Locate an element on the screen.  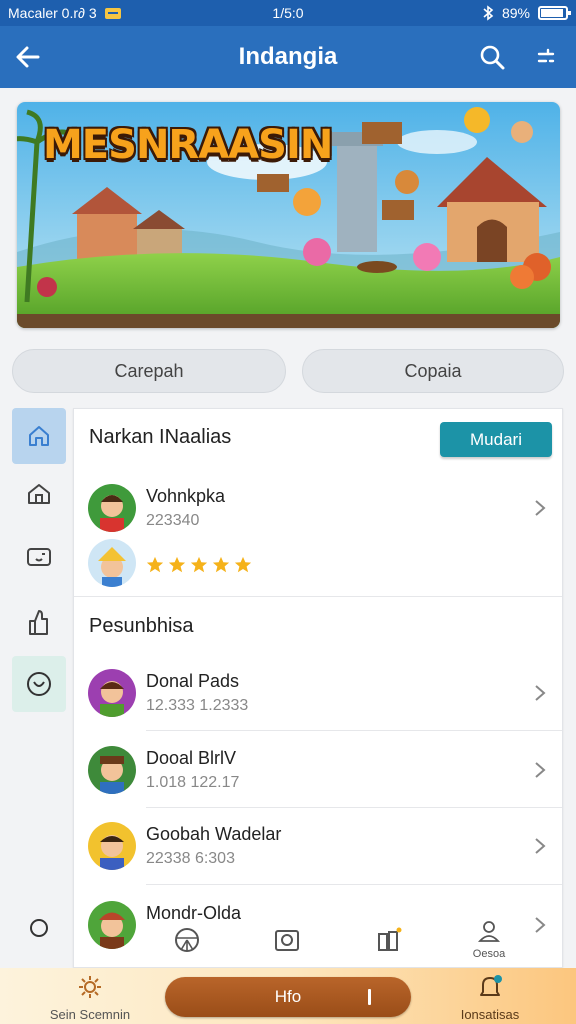
side-nav-rate is located at coordinates (39, 622).